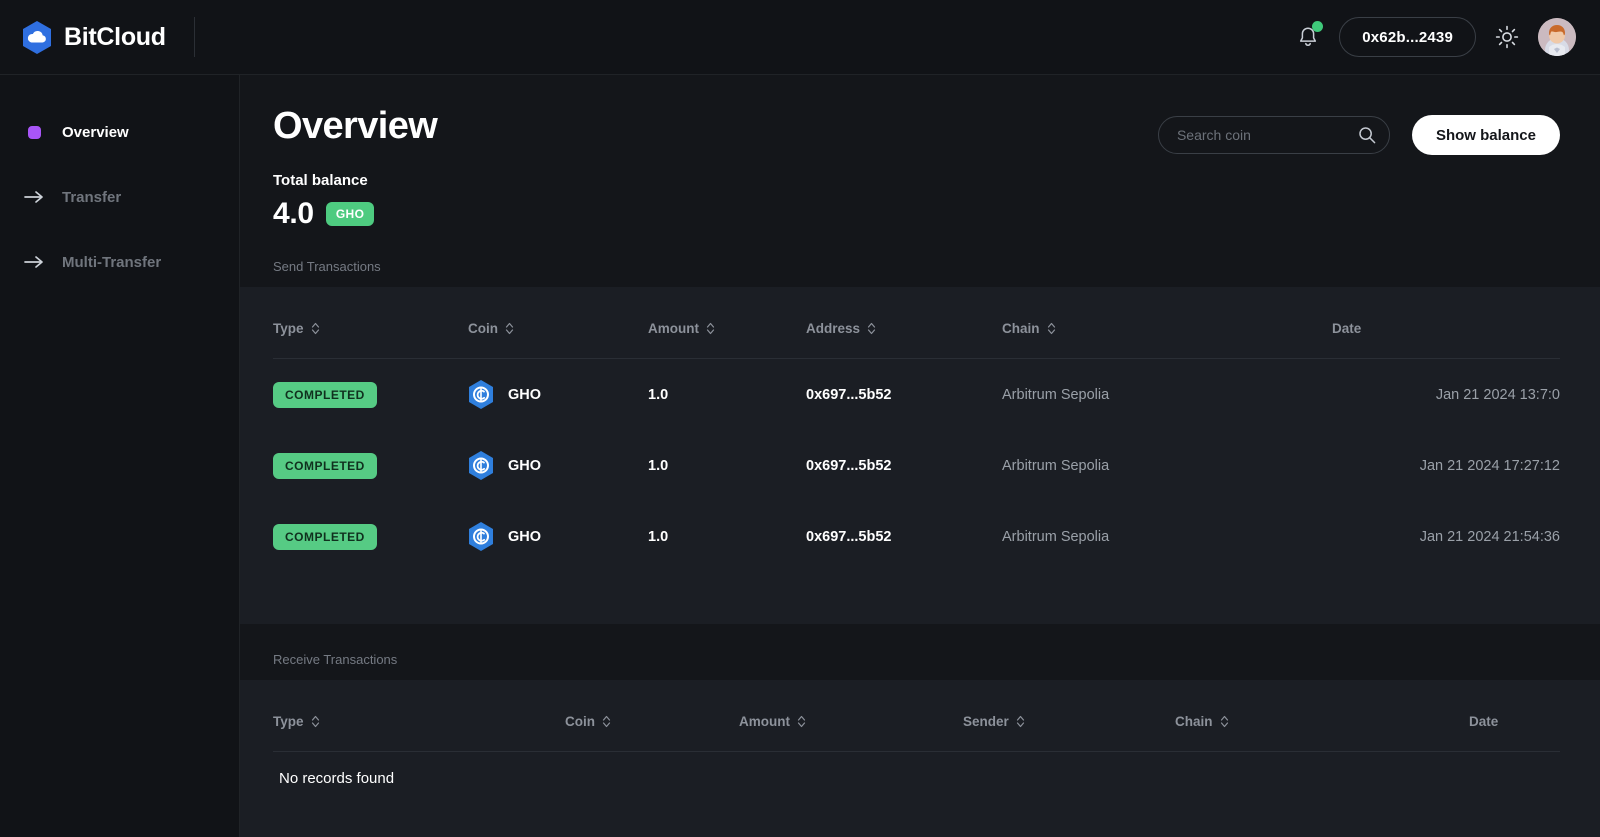 This screenshot has height=837, width=1600. What do you see at coordinates (419, 733) in the screenshot?
I see `receive-col-type: Type` at bounding box center [419, 733].